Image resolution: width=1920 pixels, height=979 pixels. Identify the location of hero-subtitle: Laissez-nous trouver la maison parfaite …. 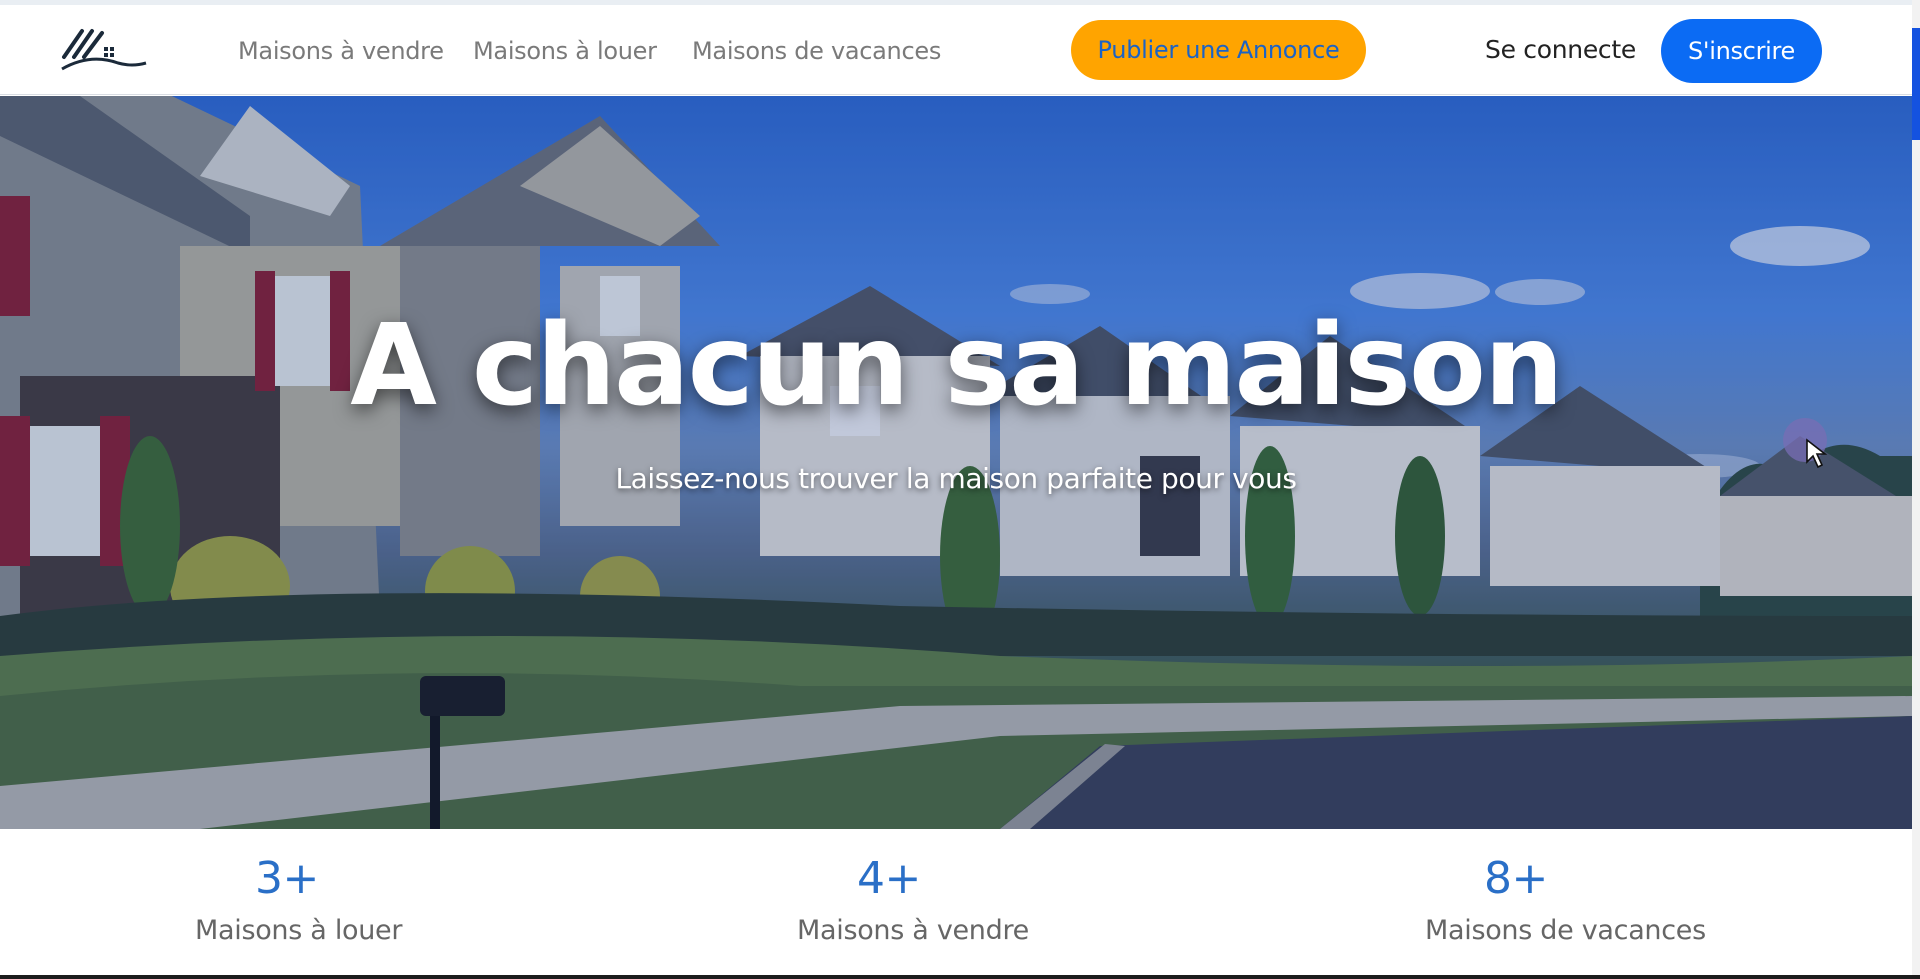
(956, 478).